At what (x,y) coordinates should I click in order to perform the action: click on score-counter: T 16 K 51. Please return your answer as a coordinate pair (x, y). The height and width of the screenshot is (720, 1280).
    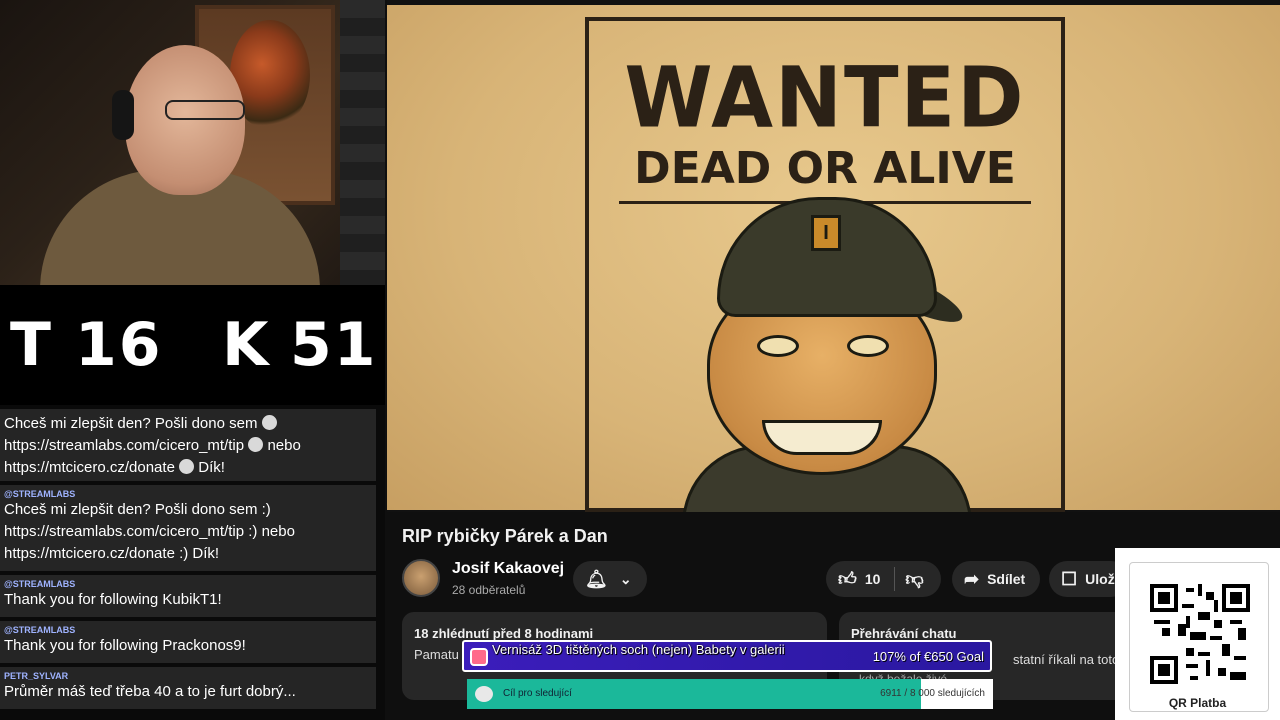
    Looking at the image, I should click on (192, 345).